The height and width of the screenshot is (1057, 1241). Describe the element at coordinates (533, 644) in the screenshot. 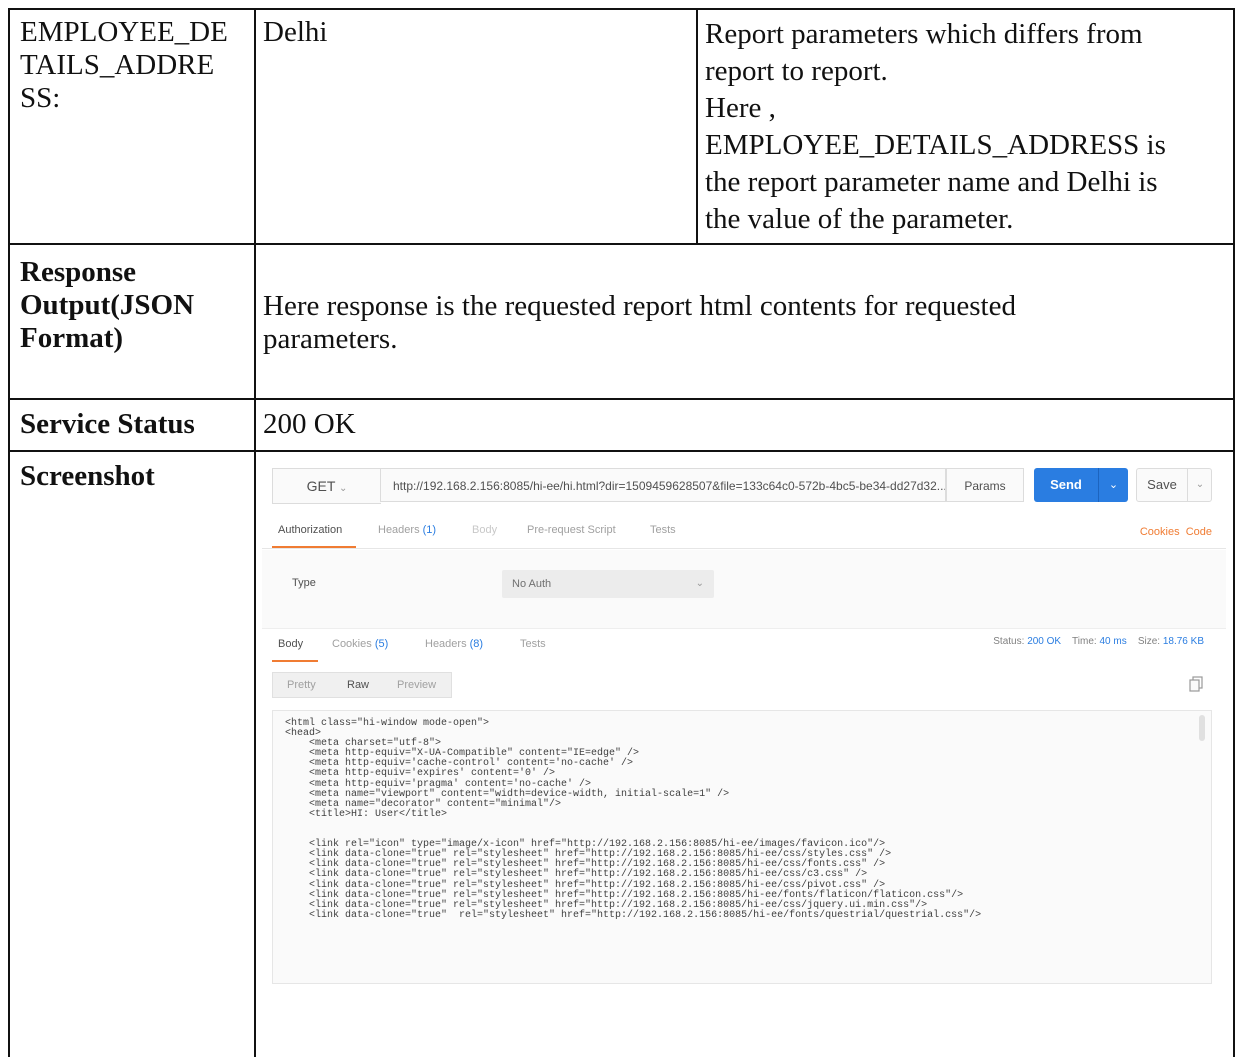

I see `tab-response-tests: Tests` at that location.